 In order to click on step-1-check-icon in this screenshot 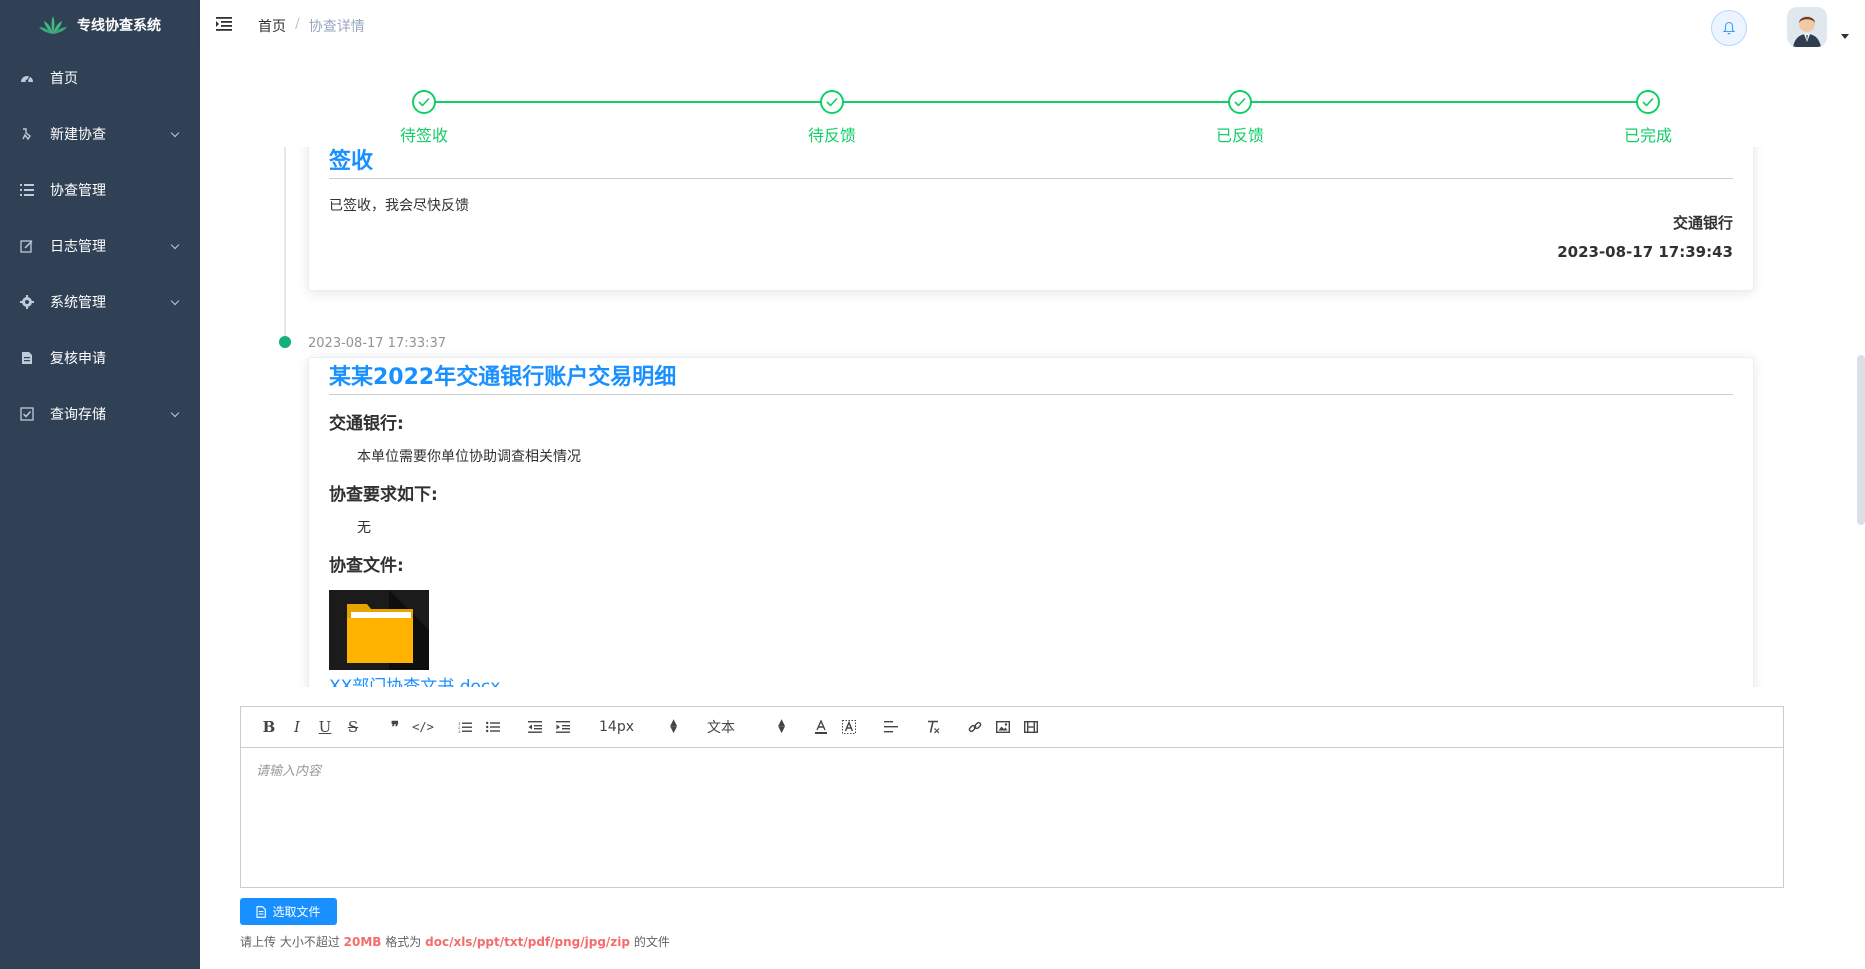, I will do `click(424, 102)`.